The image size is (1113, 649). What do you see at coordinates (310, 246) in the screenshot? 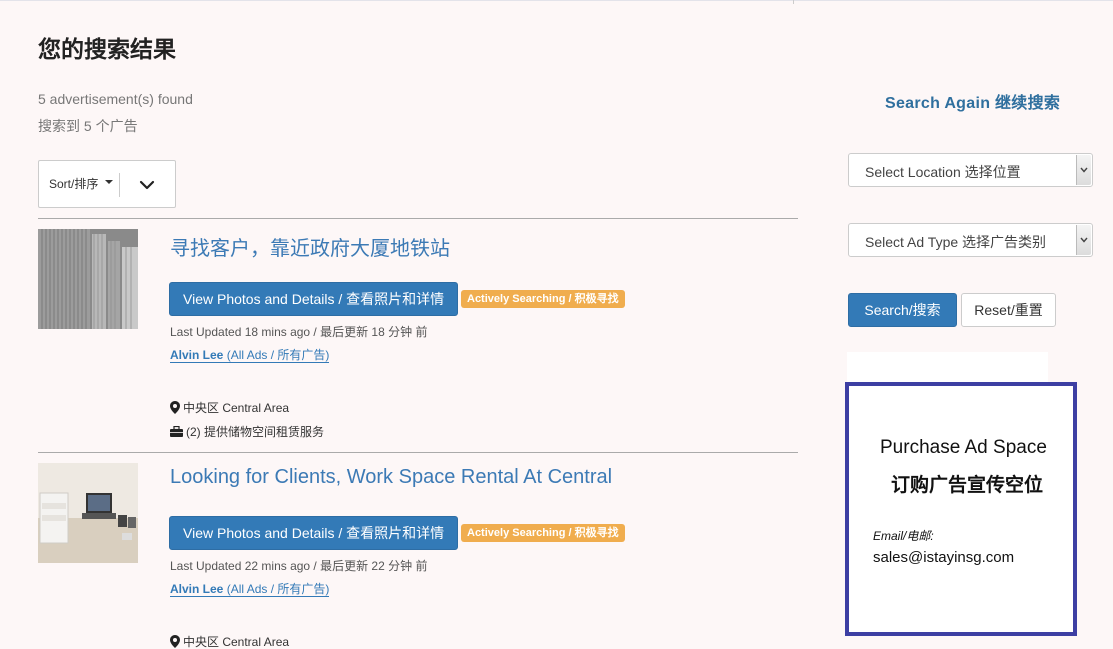
I see `listing-title: 寻找客户，靠近政府大厦地铁站` at bounding box center [310, 246].